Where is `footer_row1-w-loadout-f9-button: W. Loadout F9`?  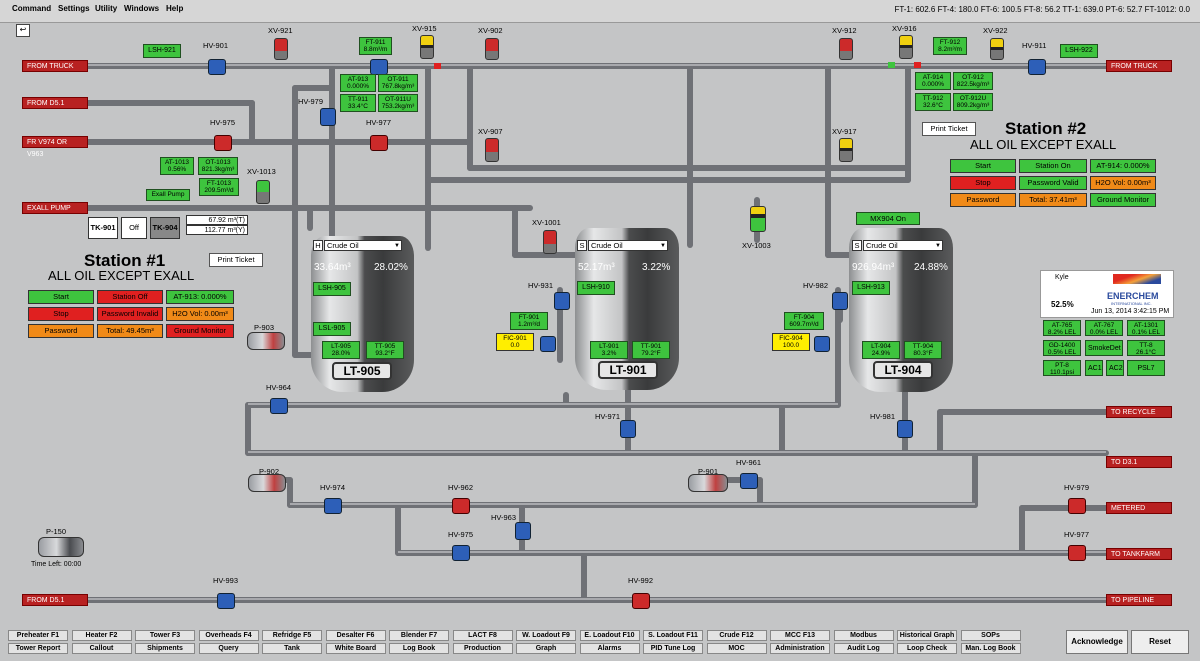
footer_row1-w-loadout-f9-button: W. Loadout F9 is located at coordinates (546, 635).